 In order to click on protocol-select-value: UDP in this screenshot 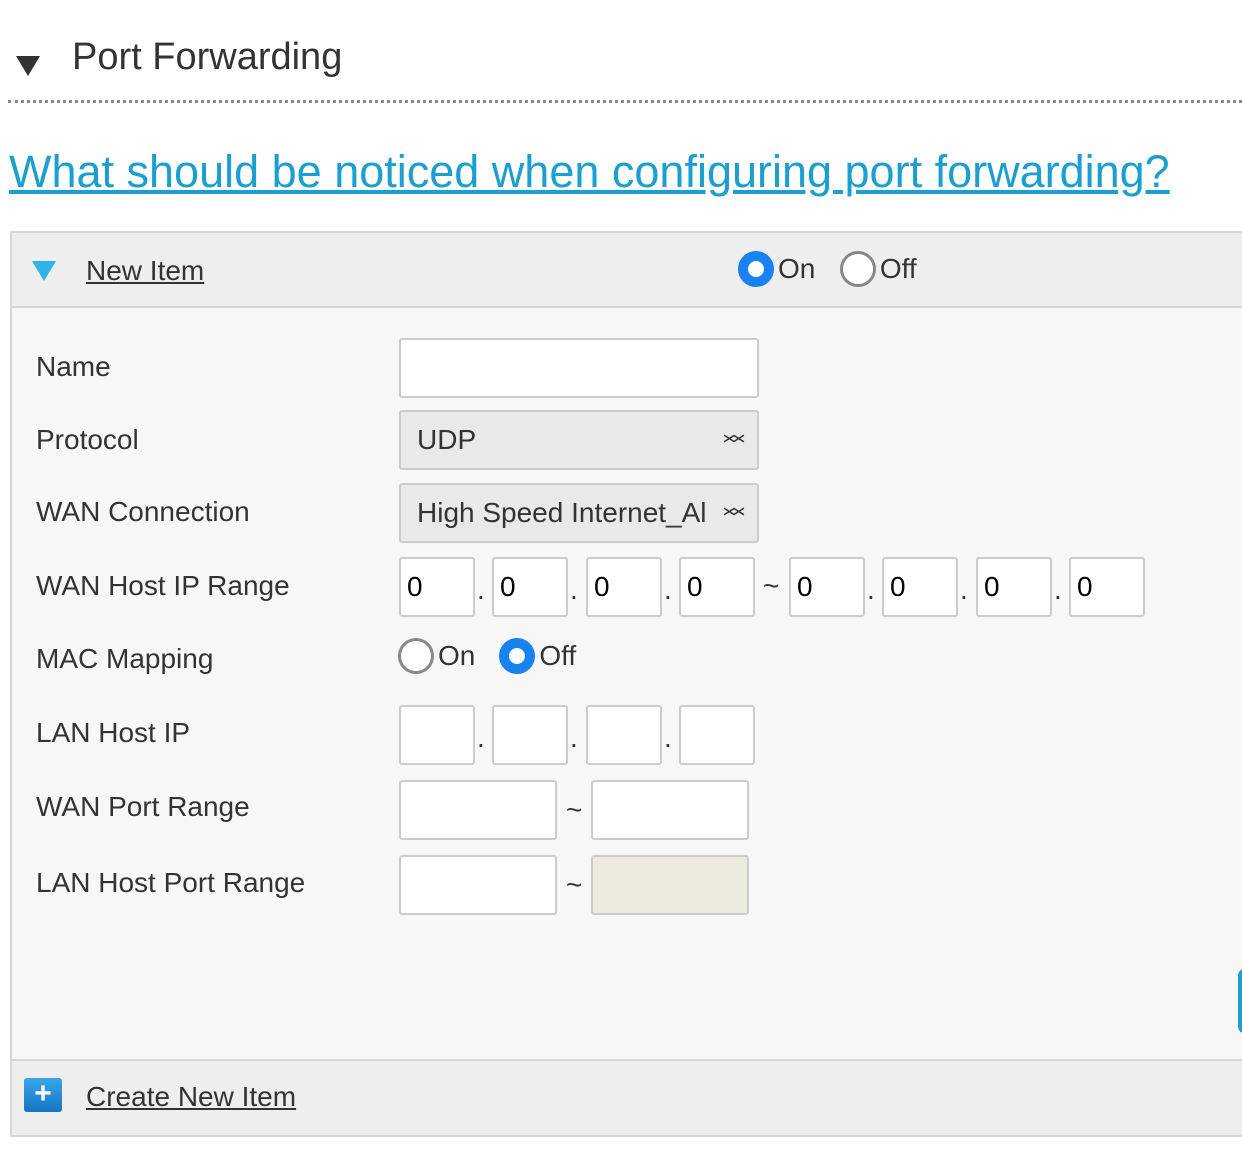, I will do `click(447, 439)`.